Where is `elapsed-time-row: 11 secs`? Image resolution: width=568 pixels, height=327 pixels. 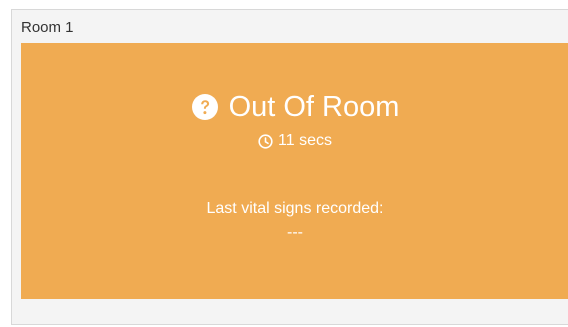 elapsed-time-row: 11 secs is located at coordinates (294, 141).